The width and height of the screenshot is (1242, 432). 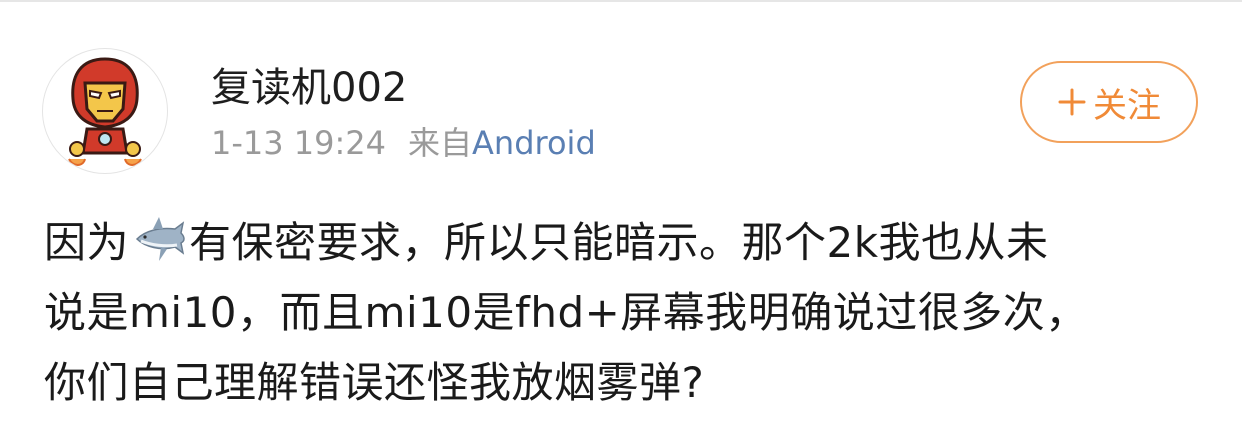 What do you see at coordinates (299, 143) in the screenshot?
I see `timestamp: 1-13 19:24` at bounding box center [299, 143].